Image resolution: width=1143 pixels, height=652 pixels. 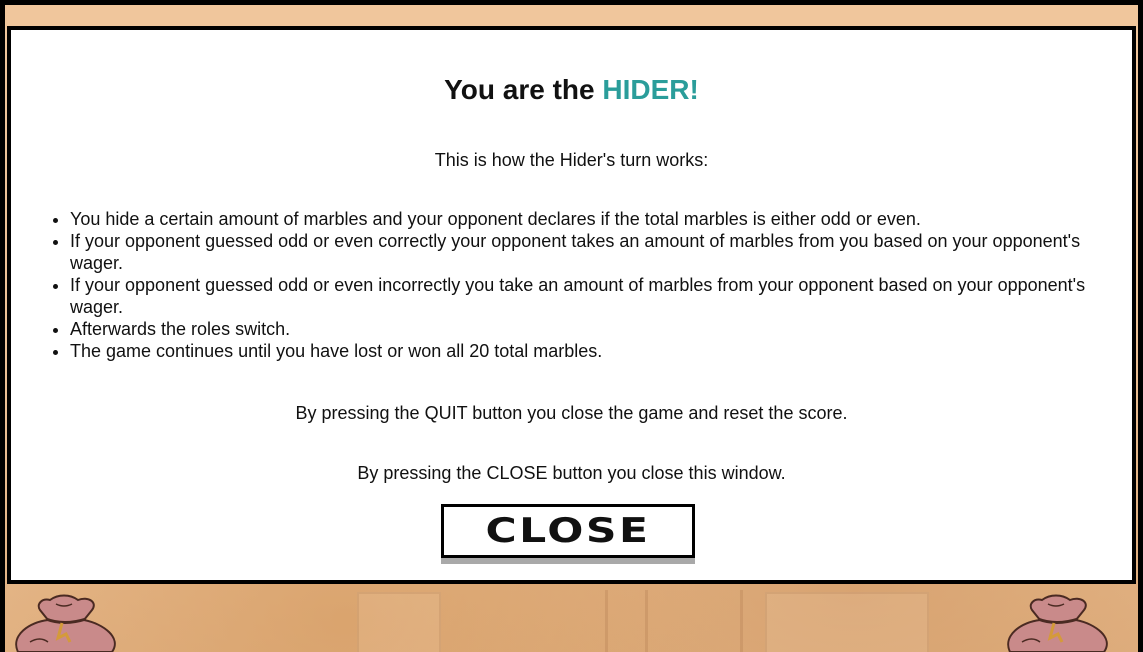 What do you see at coordinates (571, 160) in the screenshot?
I see `intro-text: This is how the Hider's turn works:` at bounding box center [571, 160].